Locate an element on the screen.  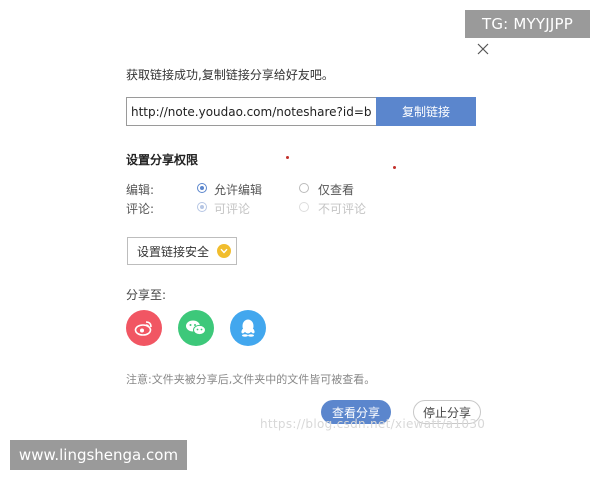
close-icon is located at coordinates (483, 49).